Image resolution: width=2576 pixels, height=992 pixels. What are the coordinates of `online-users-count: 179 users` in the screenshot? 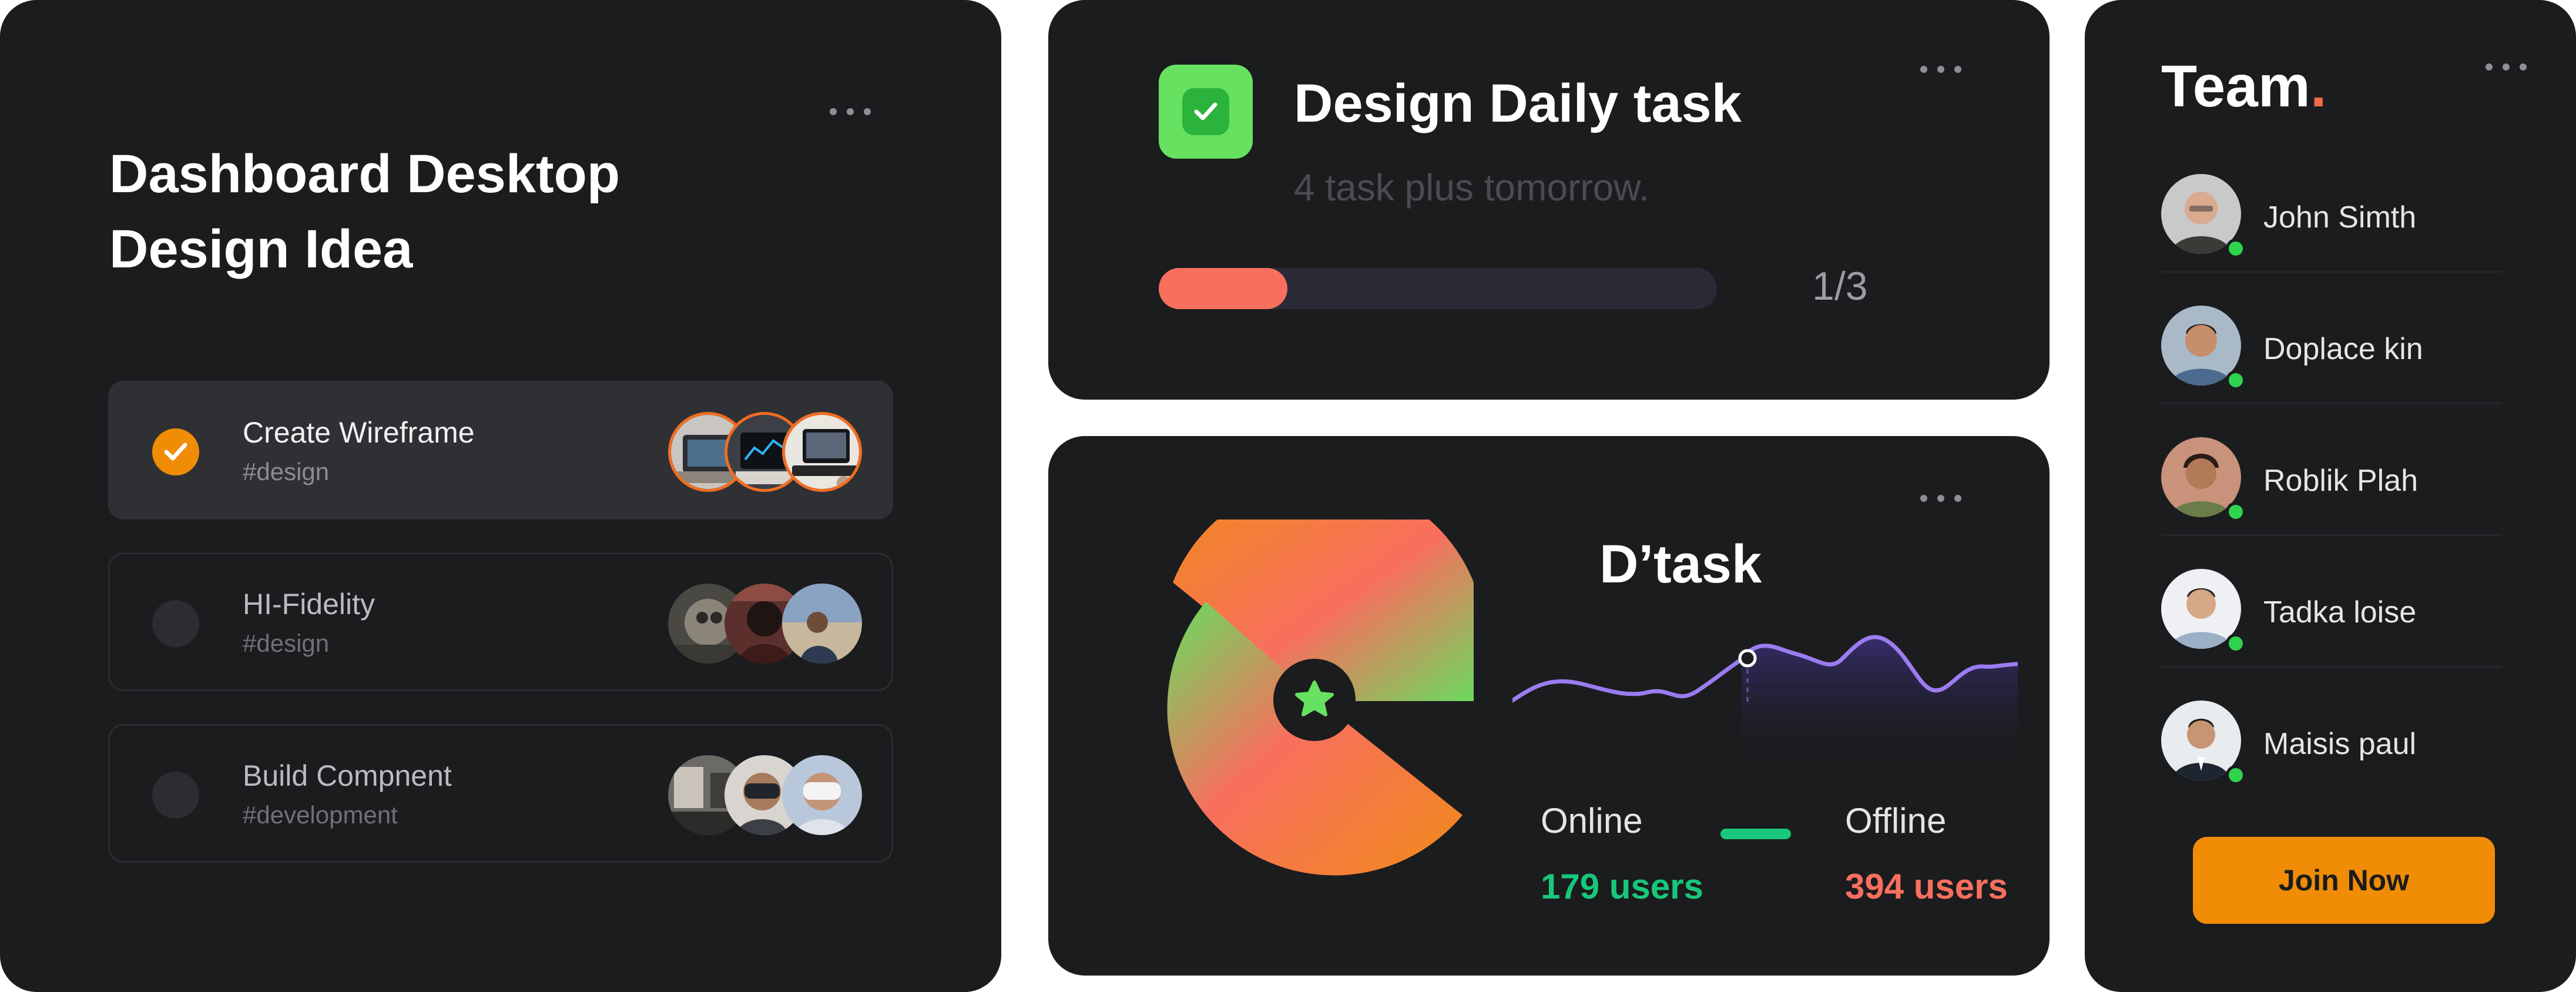 It's located at (1622, 886).